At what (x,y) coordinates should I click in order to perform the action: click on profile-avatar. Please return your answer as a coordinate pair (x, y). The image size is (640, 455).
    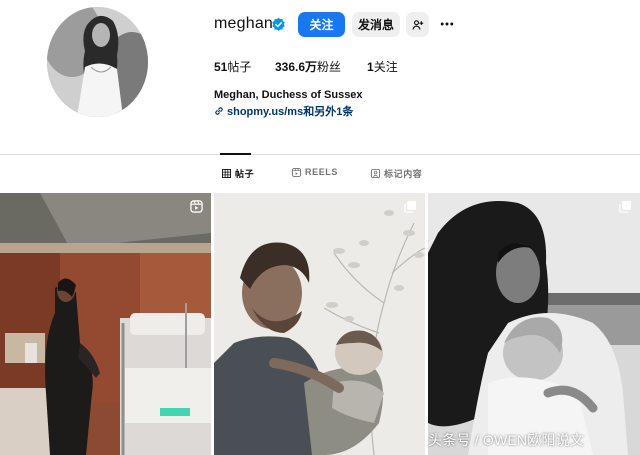
    Looking at the image, I should click on (97, 62).